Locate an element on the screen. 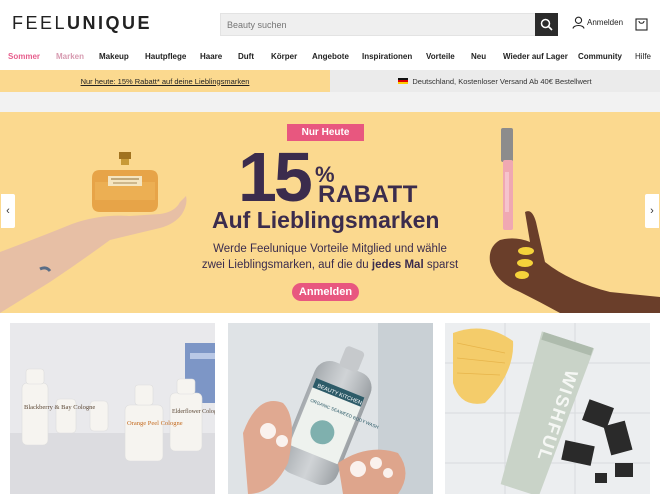 Image resolution: width=660 pixels, height=494 pixels. wishful-image: WISHFUL is located at coordinates (547, 408).